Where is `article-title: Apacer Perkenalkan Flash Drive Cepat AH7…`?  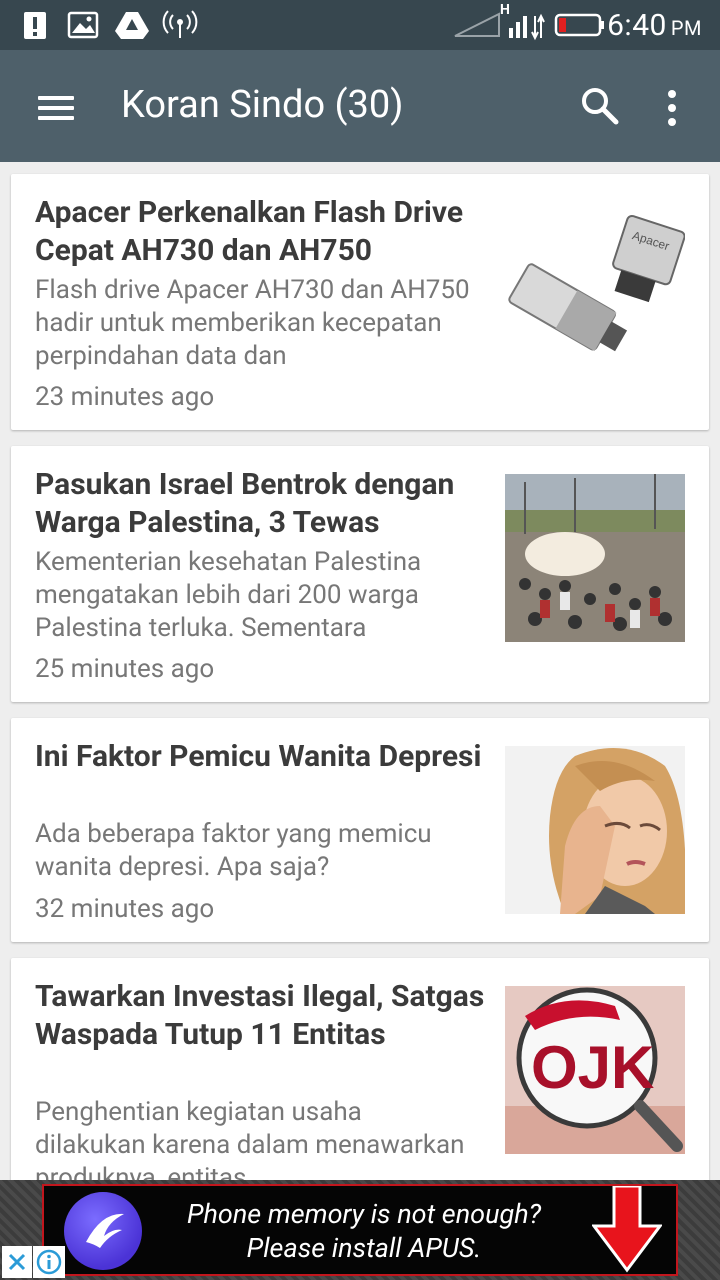 article-title: Apacer Perkenalkan Flash Drive Cepat AH7… is located at coordinates (249, 231).